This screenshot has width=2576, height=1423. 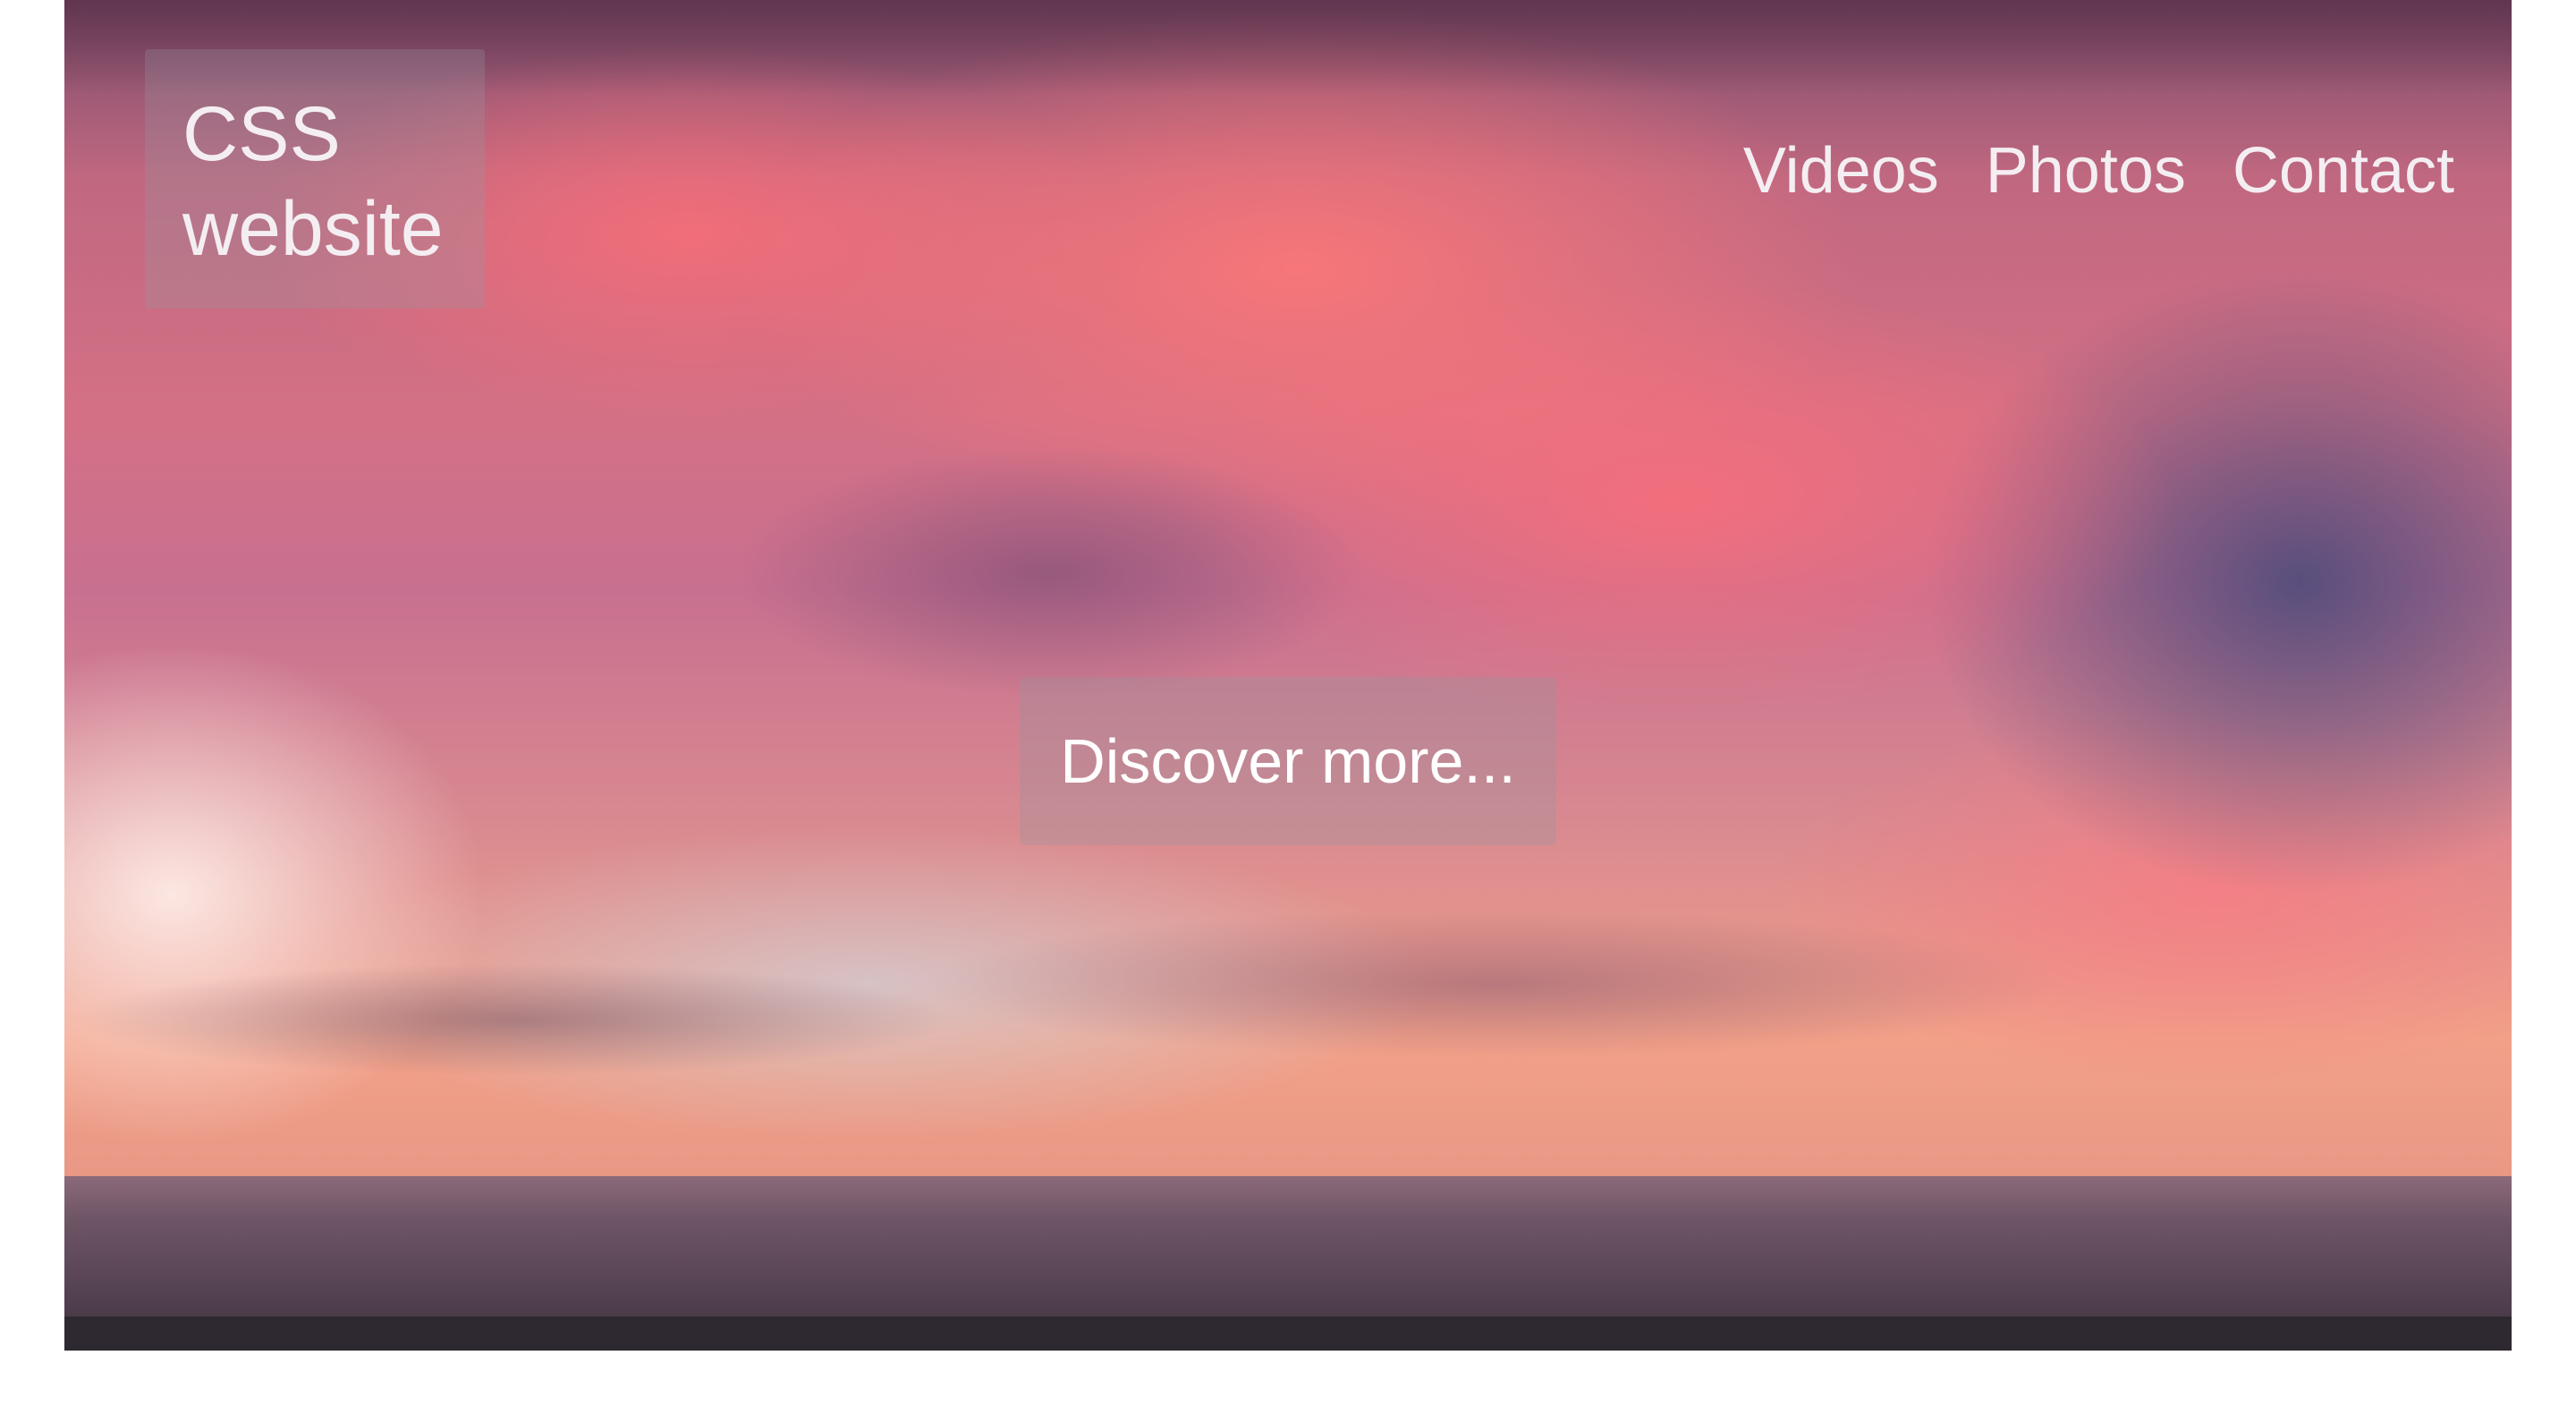 I want to click on main-nav: Videos Photos Contact, so click(x=2098, y=171).